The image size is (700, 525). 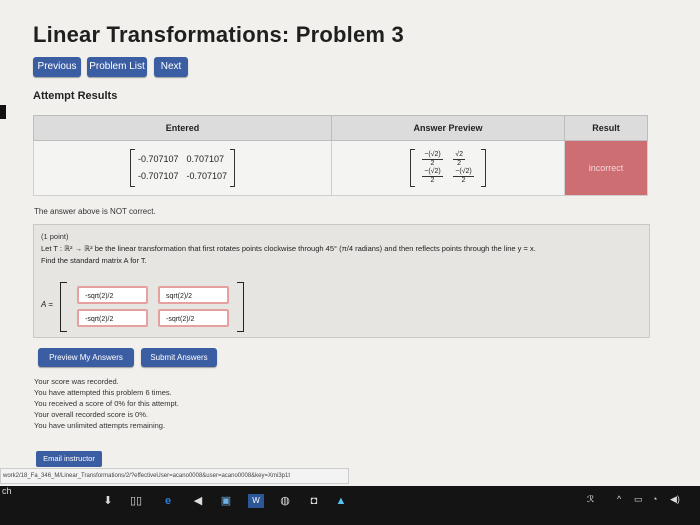 I want to click on app-icon: ◘, so click(x=314, y=501).